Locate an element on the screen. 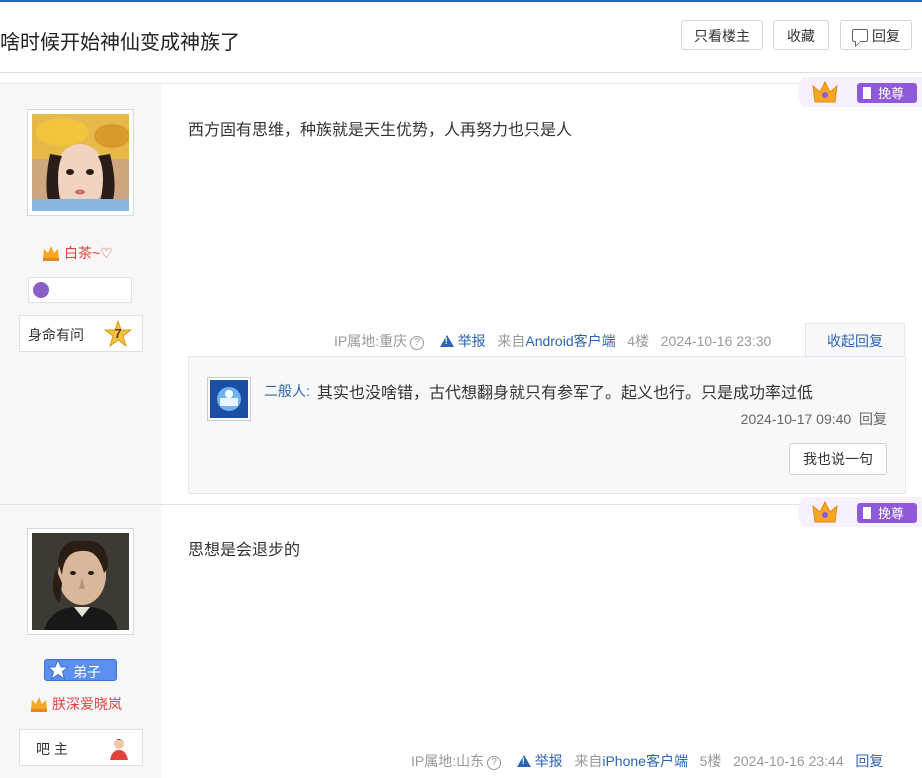 This screenshot has height=778, width=922. reply-time: 2024-10-17 09:40 is located at coordinates (796, 419).